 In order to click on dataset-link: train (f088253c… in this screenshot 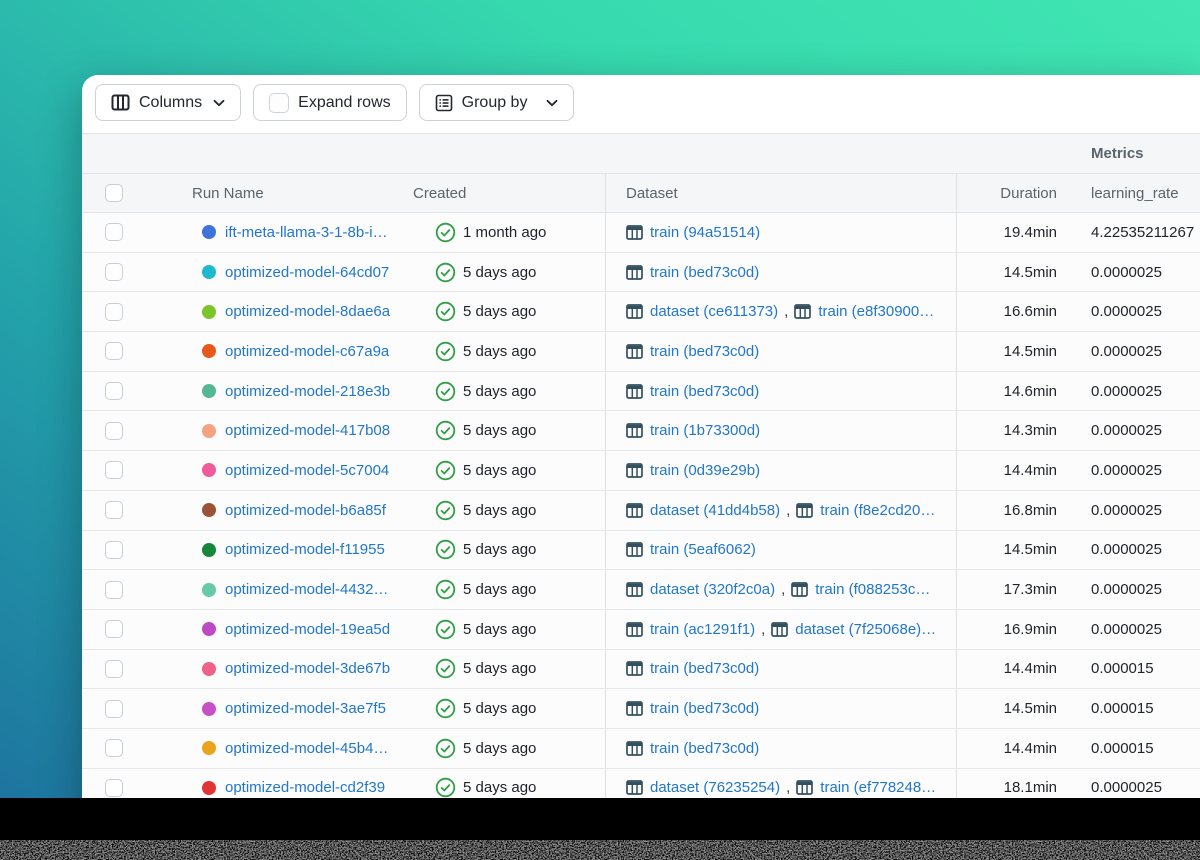, I will do `click(860, 589)`.